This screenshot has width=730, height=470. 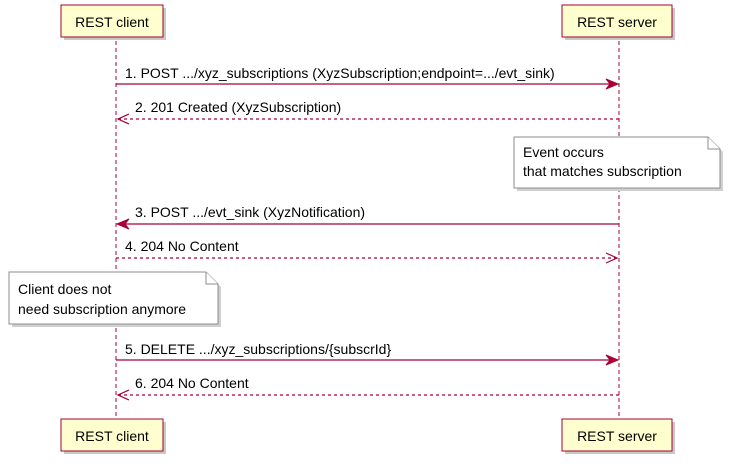 I want to click on server-box-top-label: REST server, so click(x=617, y=22).